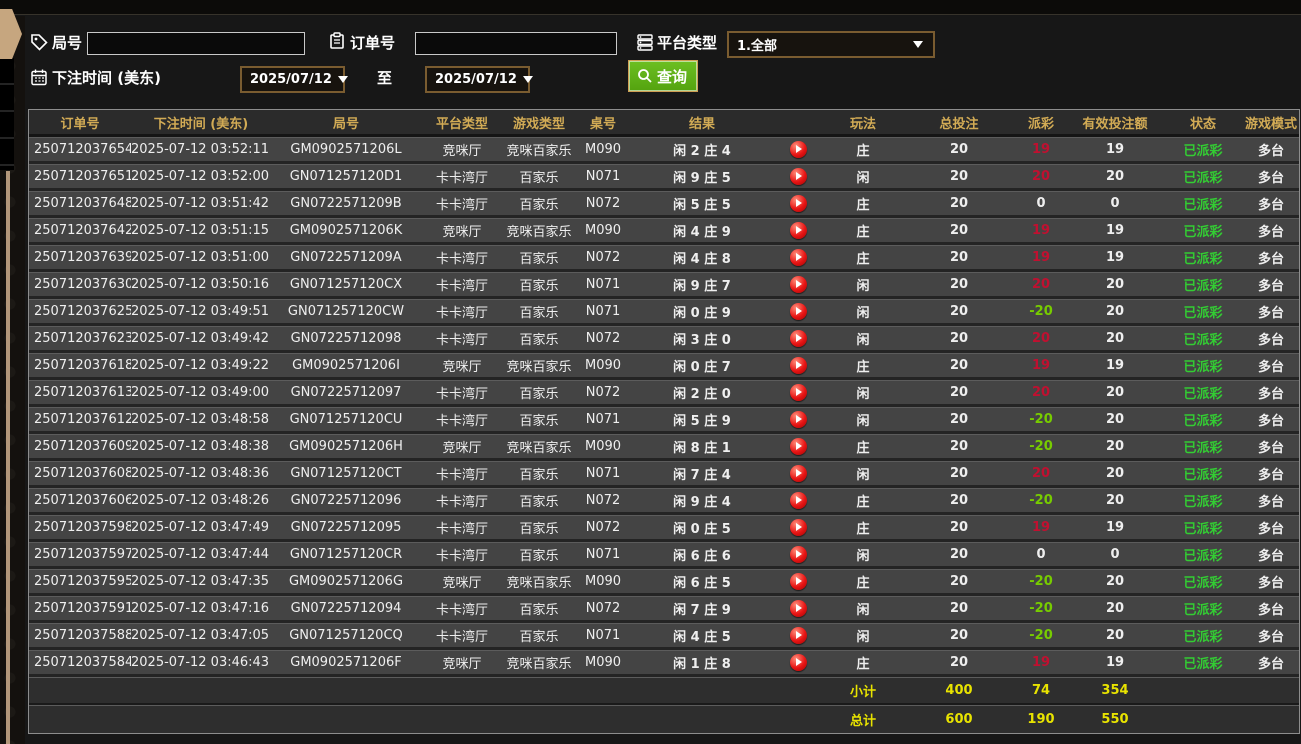 The image size is (1301, 744). Describe the element at coordinates (200, 257) in the screenshot. I see `bet-time: 2025-07-12 03:51:00` at that location.